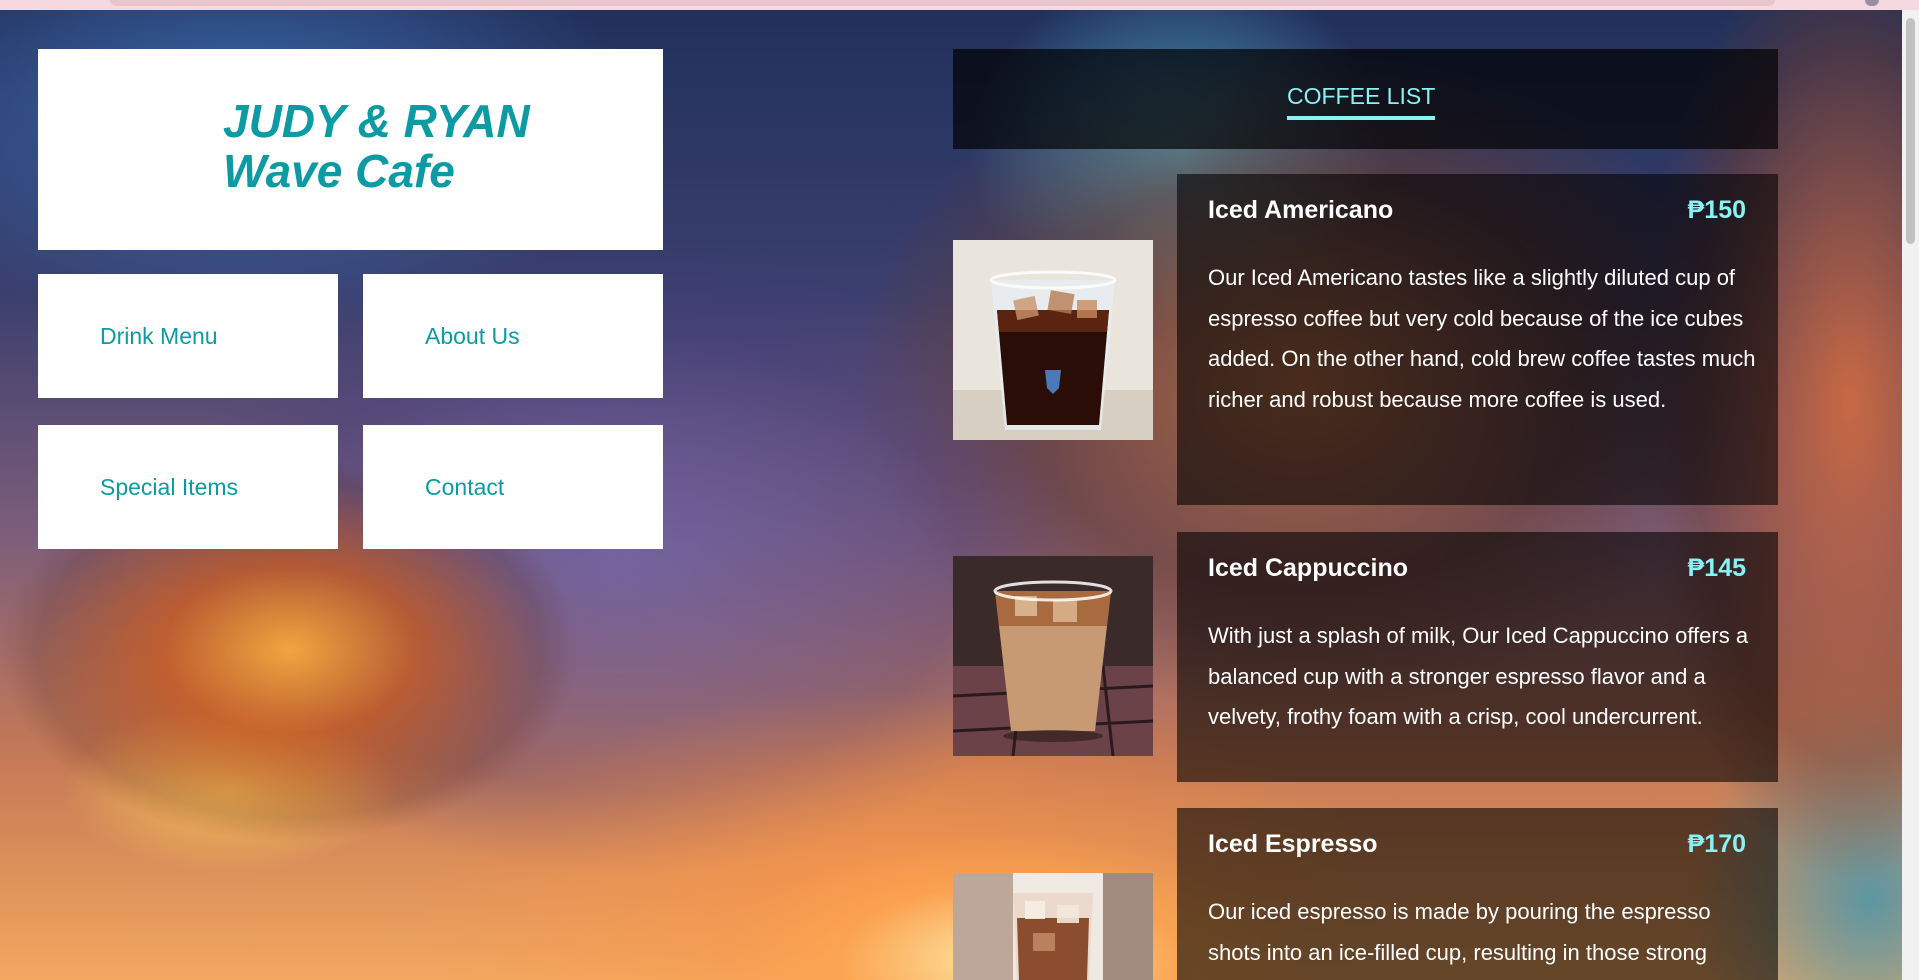  I want to click on brand-logo-box: JUDY & RYAN Wave Cafe, so click(350, 149).